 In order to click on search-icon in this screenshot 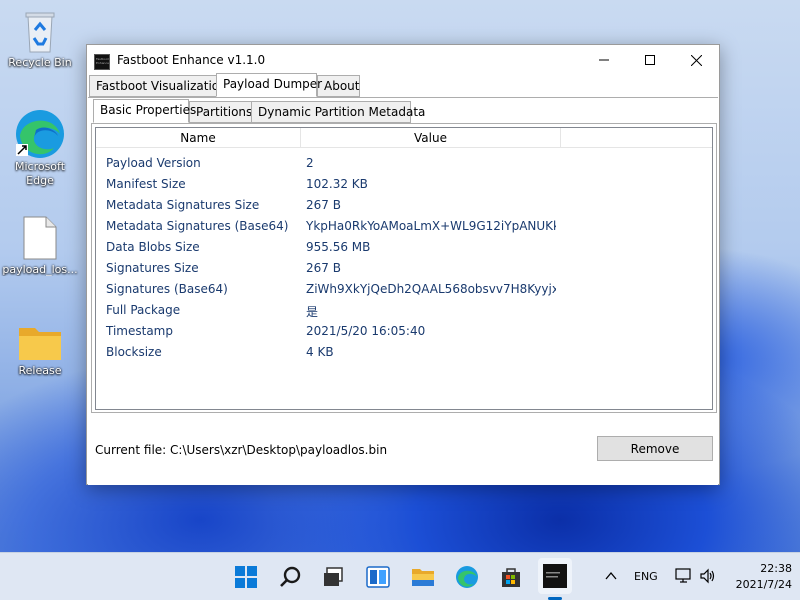, I will do `click(290, 576)`.